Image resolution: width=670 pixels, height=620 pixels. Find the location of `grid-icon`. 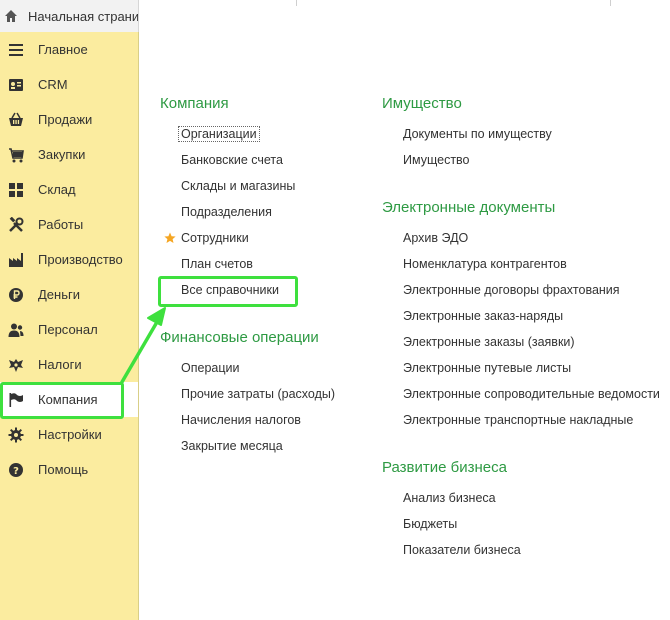

grid-icon is located at coordinates (16, 190).